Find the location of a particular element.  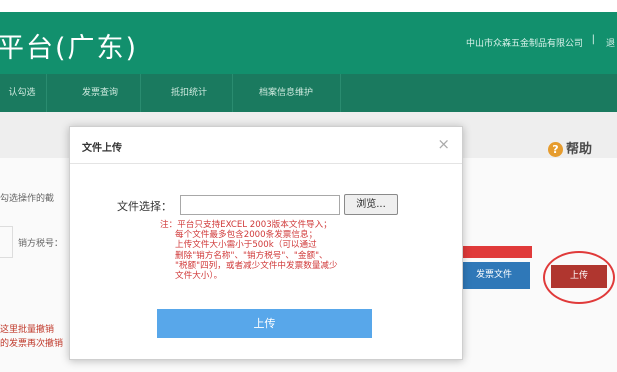

note-line: 文件大小）。 is located at coordinates (199, 276).